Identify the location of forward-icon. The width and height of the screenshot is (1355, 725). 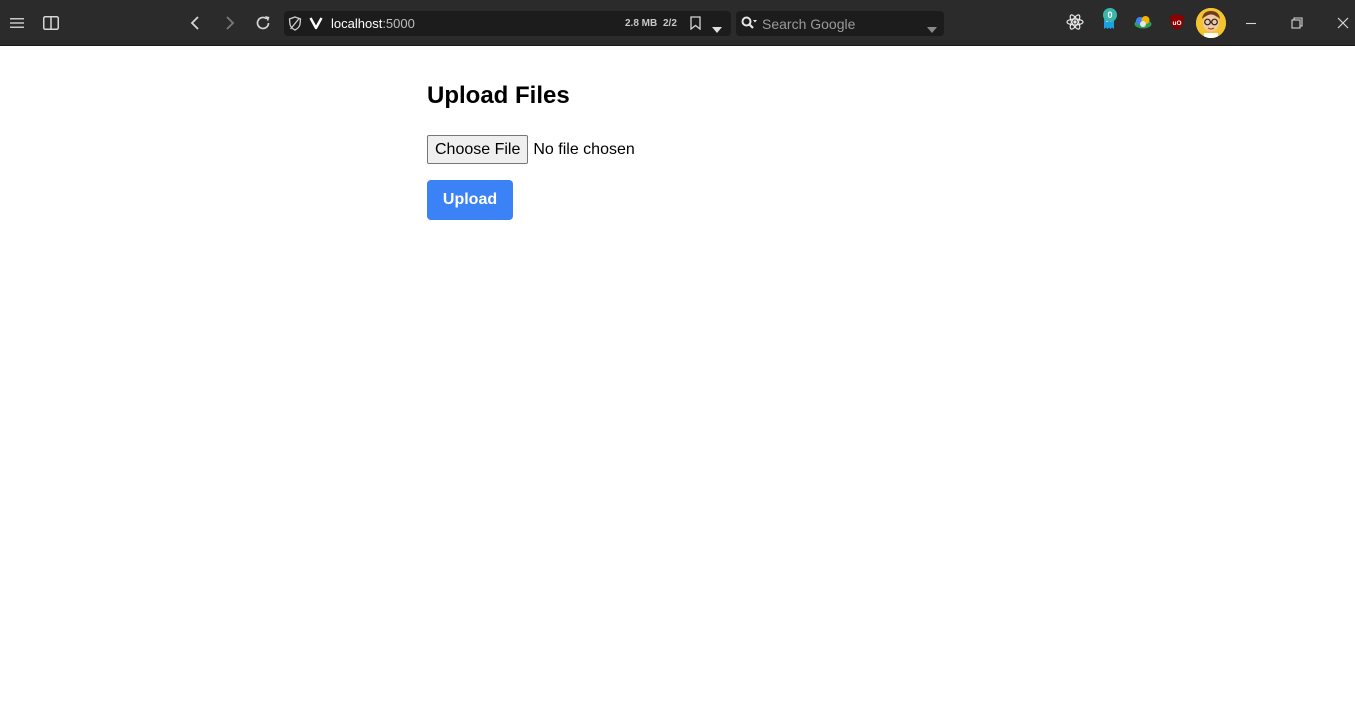
(230, 23).